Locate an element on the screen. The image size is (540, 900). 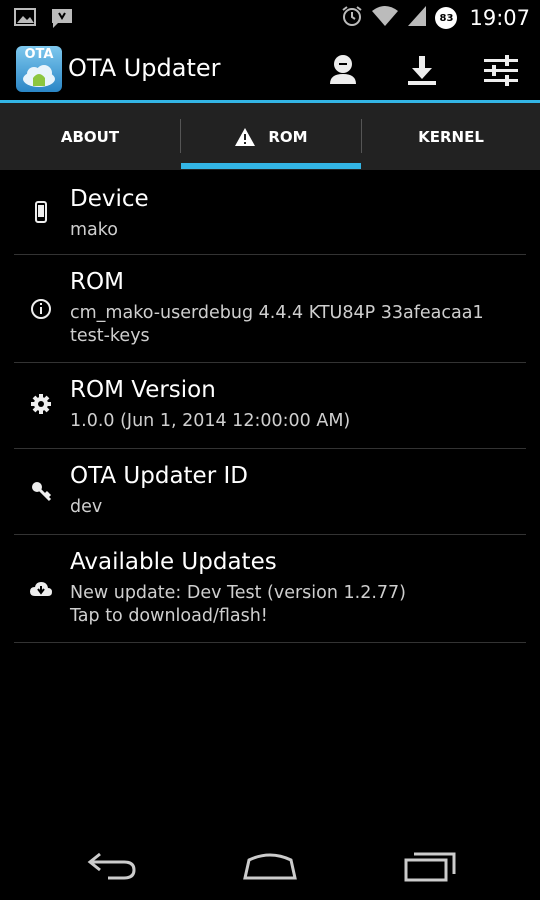
phone-icon is located at coordinates (41, 212).